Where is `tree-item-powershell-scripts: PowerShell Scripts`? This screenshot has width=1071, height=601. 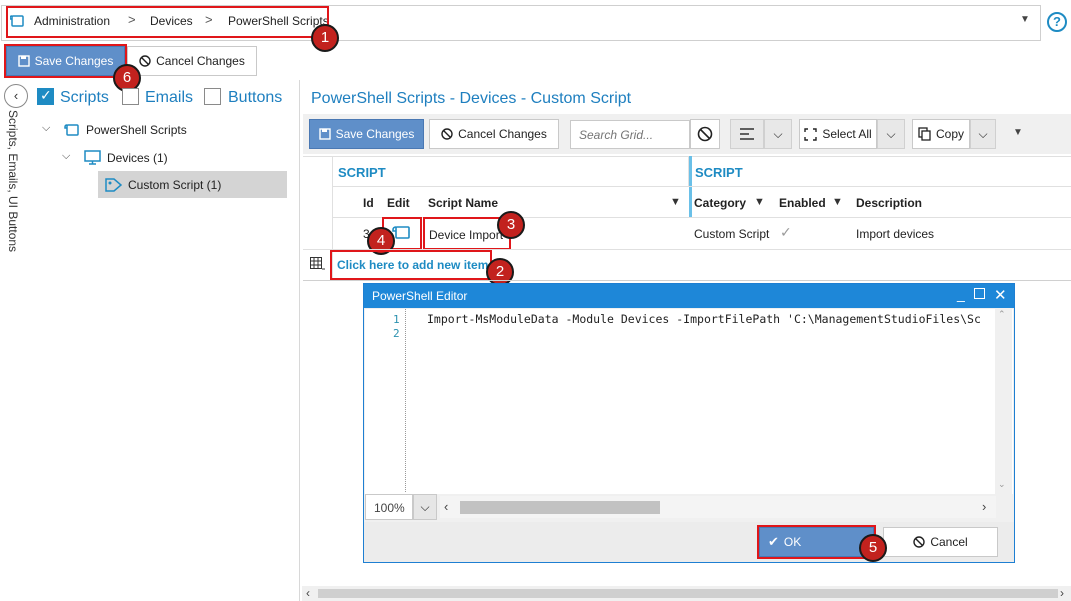 tree-item-powershell-scripts: PowerShell Scripts is located at coordinates (125, 130).